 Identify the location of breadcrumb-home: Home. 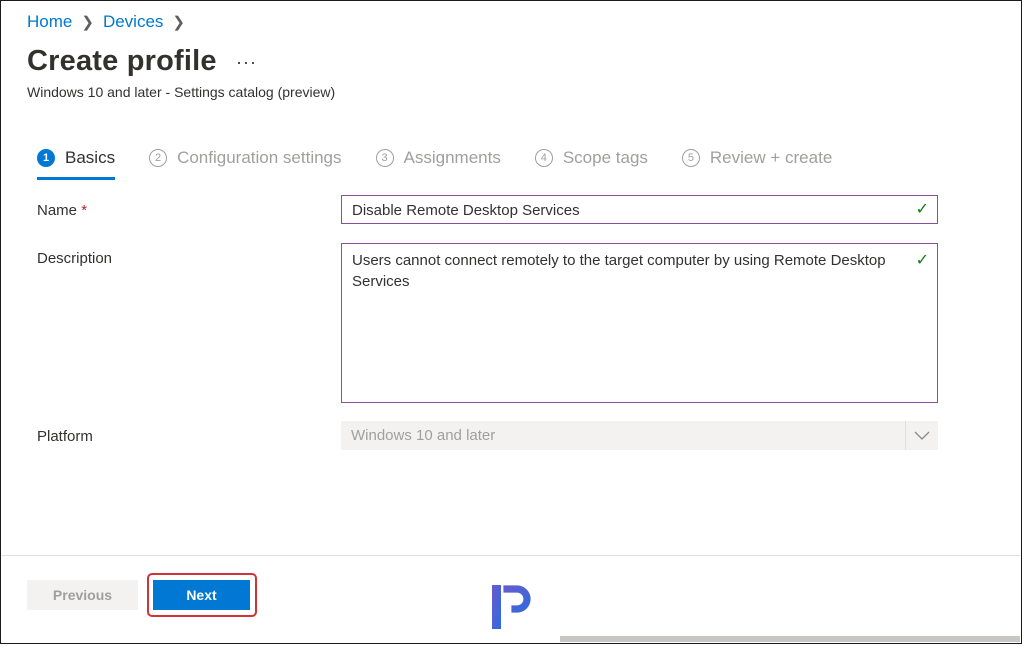
(49, 22).